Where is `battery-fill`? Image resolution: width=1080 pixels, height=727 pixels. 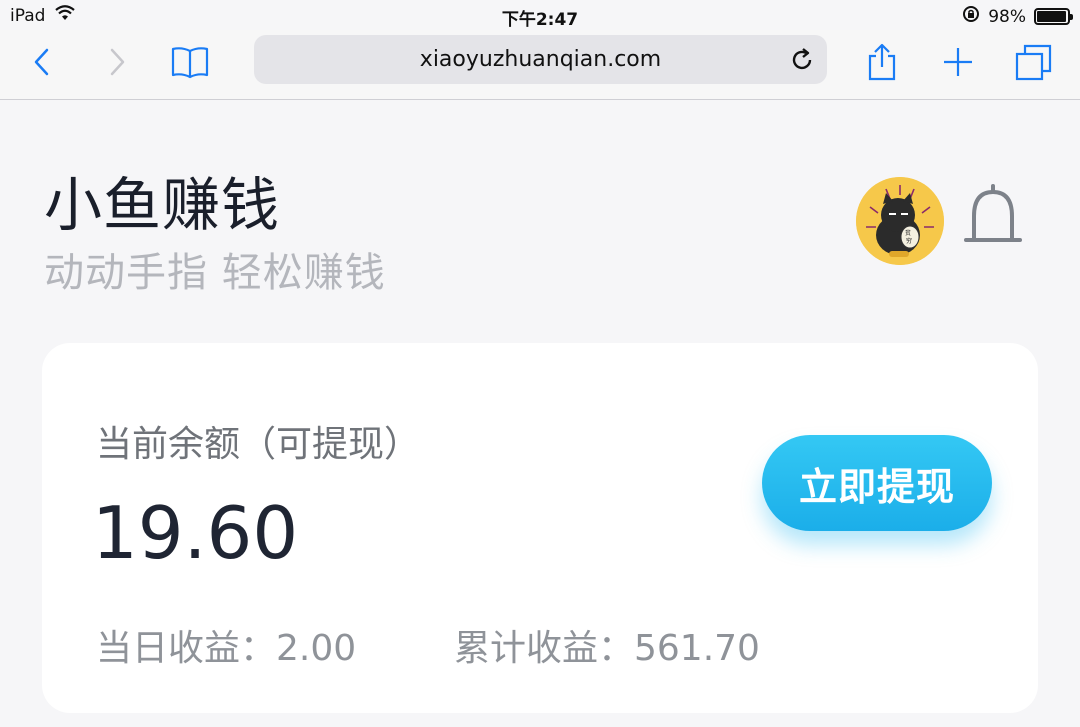
battery-fill is located at coordinates (1052, 16).